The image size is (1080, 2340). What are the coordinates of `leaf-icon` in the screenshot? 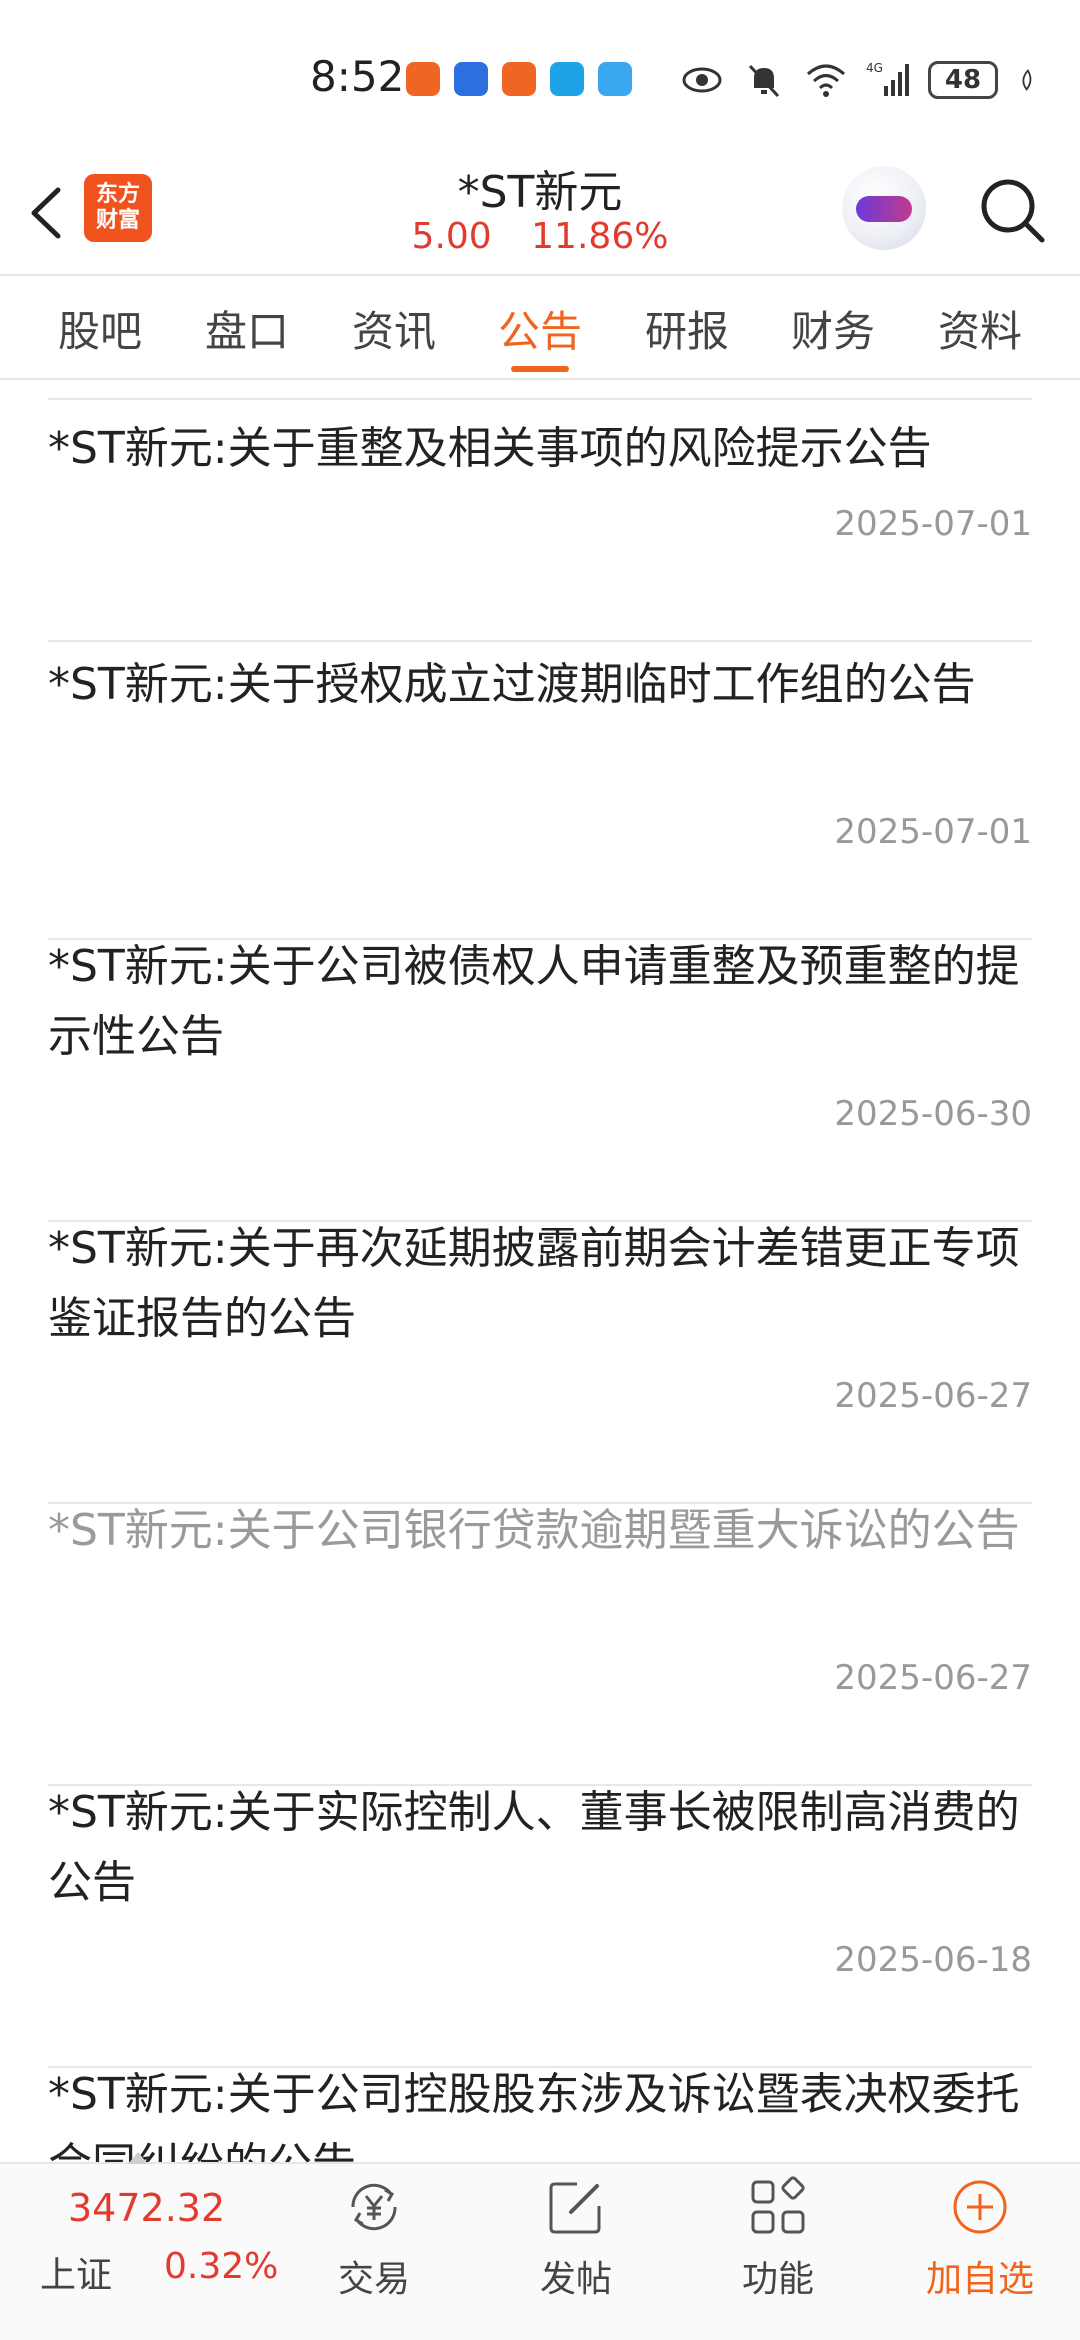 It's located at (1027, 80).